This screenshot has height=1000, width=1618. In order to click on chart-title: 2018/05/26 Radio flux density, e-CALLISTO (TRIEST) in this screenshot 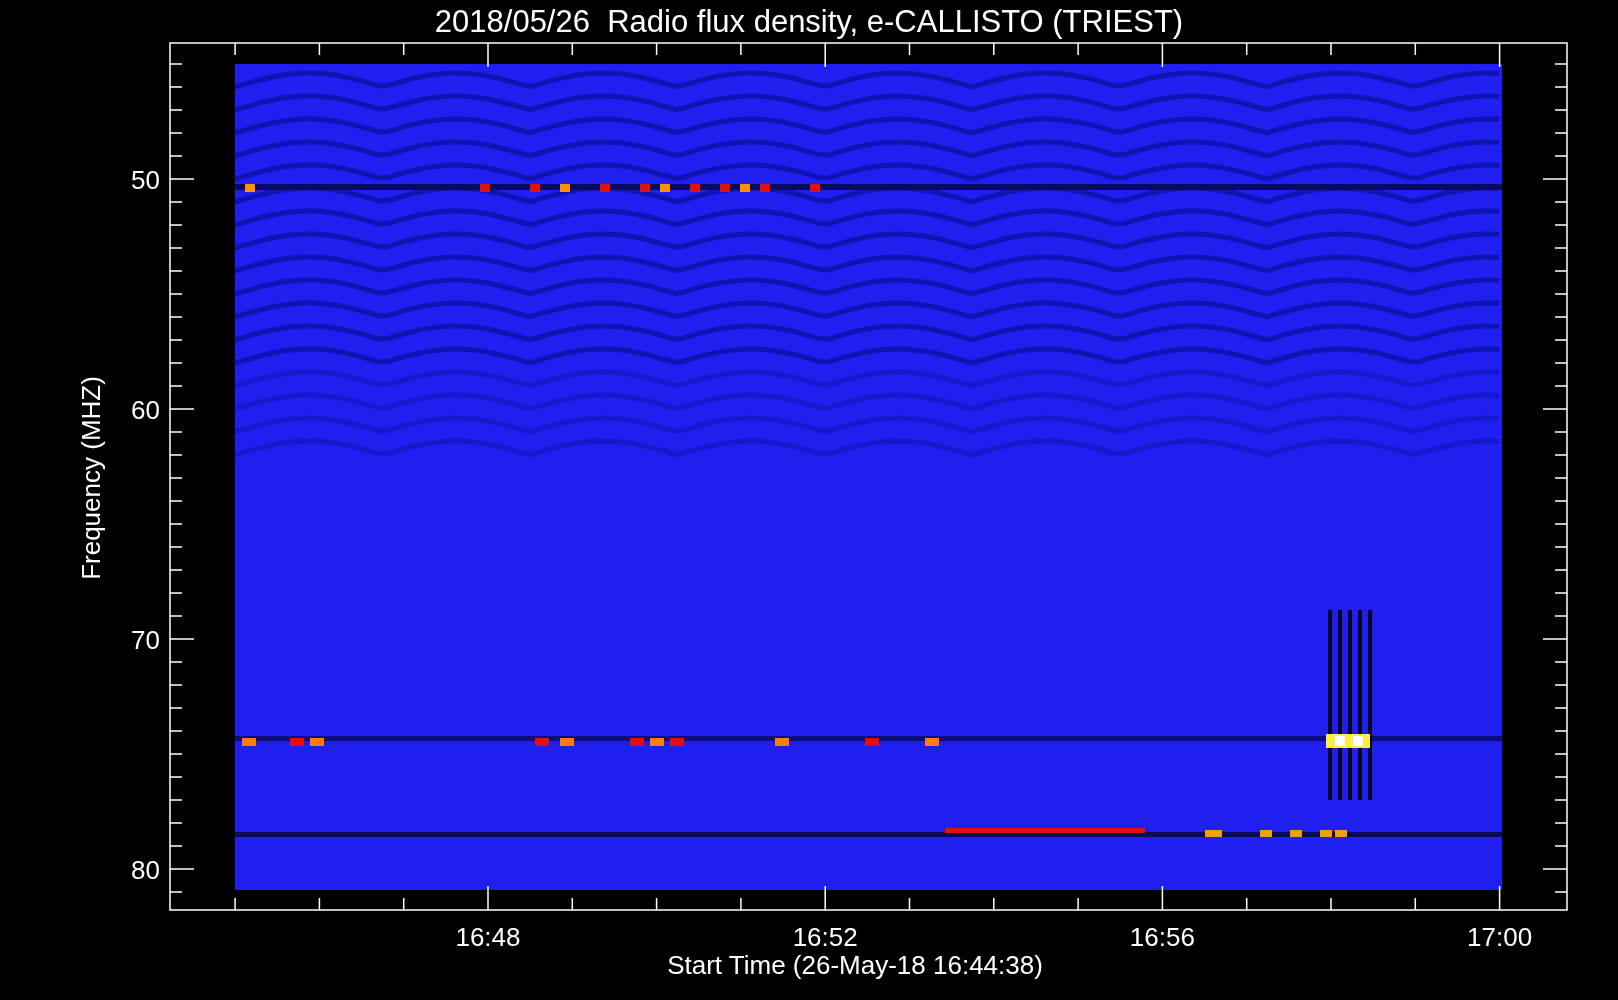, I will do `click(809, 21)`.